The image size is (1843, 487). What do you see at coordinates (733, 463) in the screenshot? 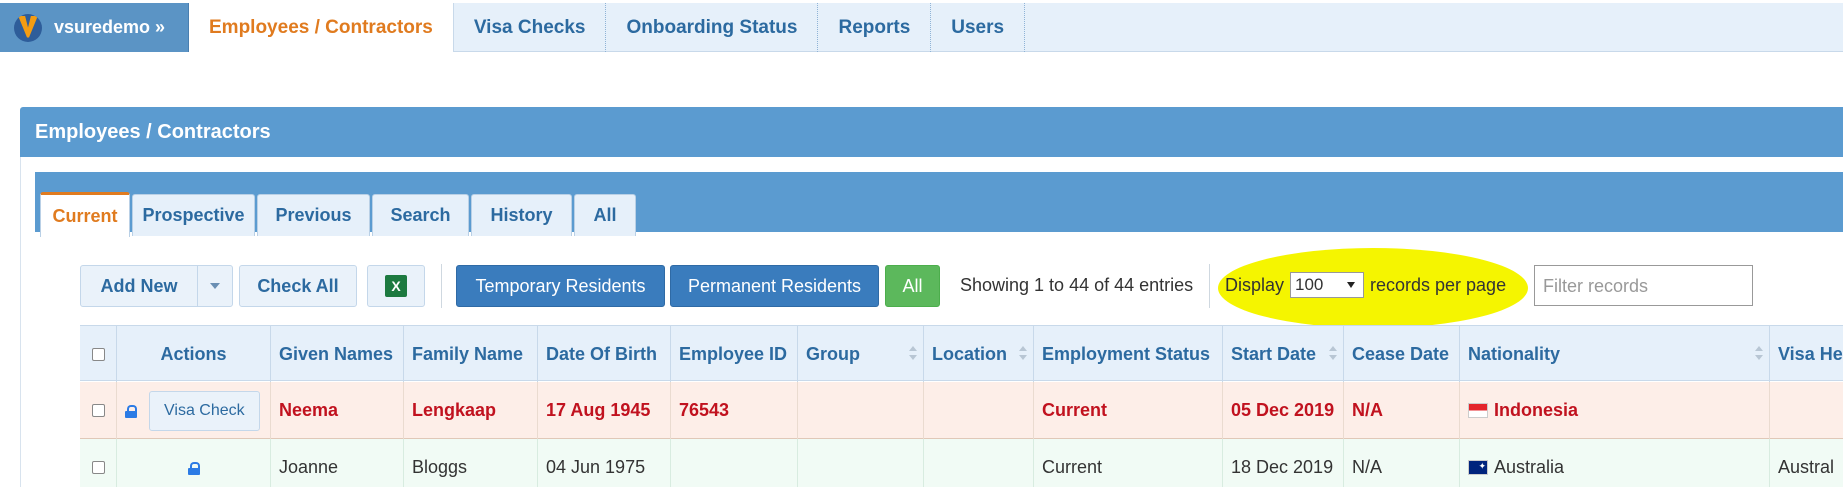
I see `cell-employee-id` at bounding box center [733, 463].